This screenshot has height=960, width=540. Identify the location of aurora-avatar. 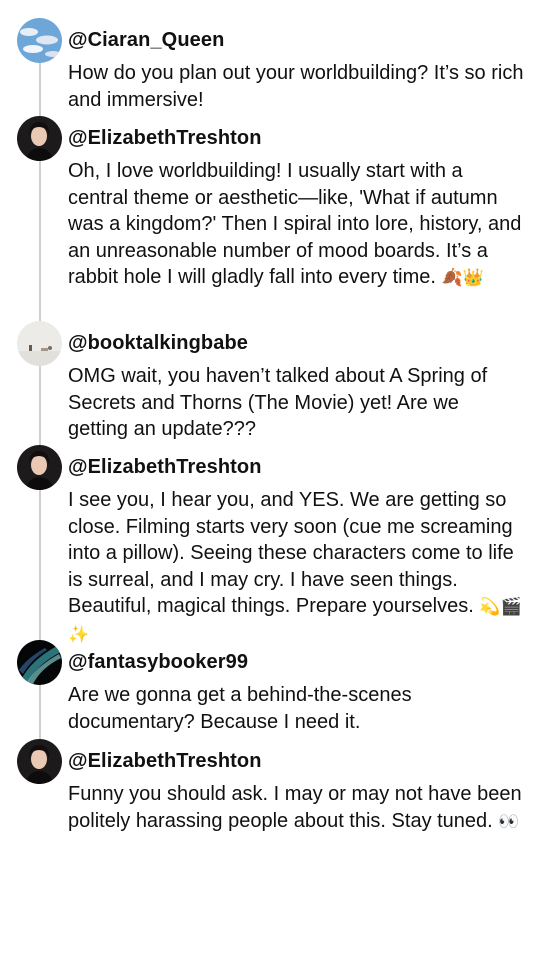
(39, 662).